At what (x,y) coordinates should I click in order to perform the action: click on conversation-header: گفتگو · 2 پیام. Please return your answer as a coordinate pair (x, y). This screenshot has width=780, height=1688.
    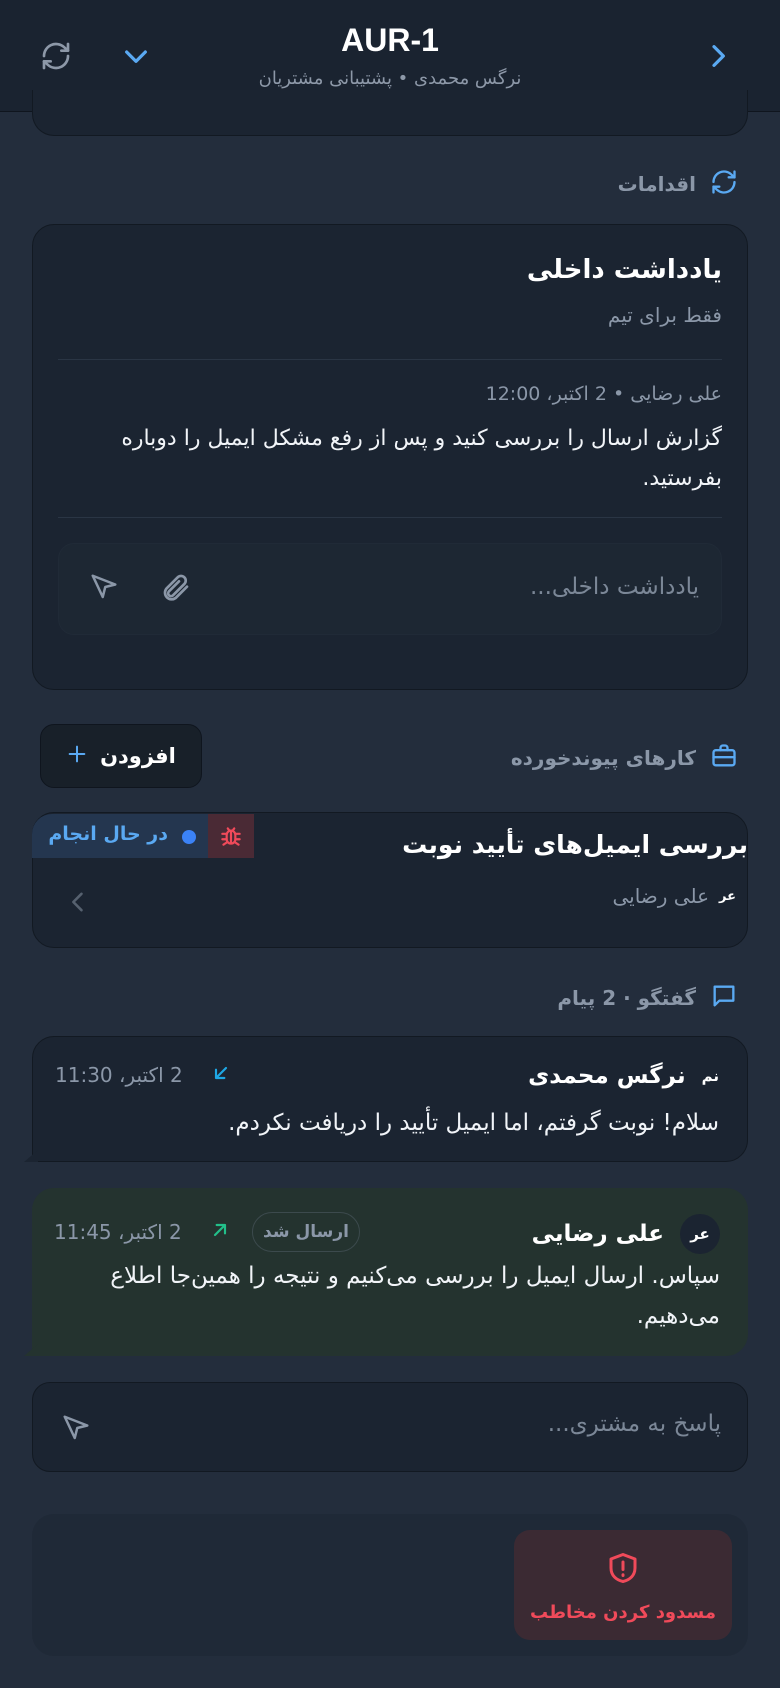
    Looking at the image, I should click on (647, 998).